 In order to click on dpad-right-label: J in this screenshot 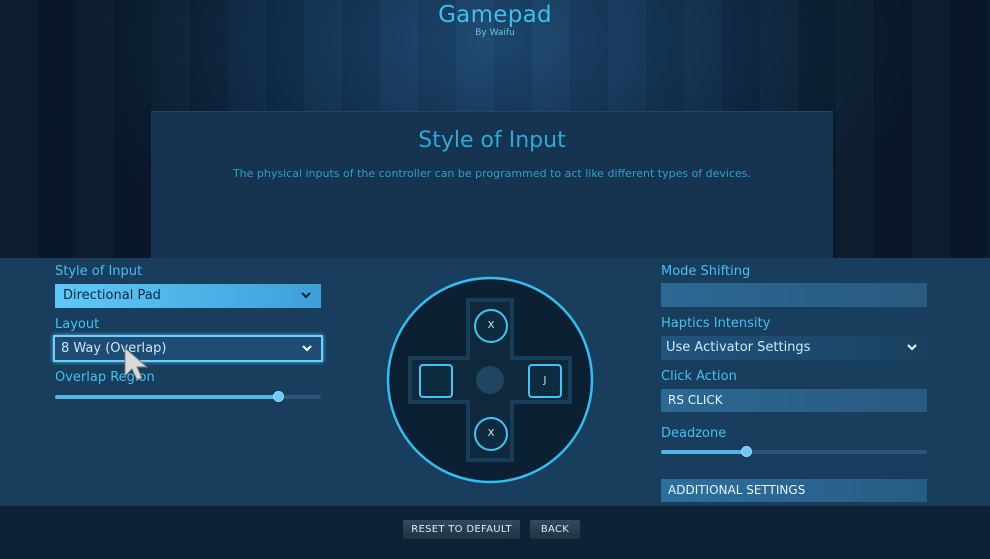, I will do `click(545, 380)`.